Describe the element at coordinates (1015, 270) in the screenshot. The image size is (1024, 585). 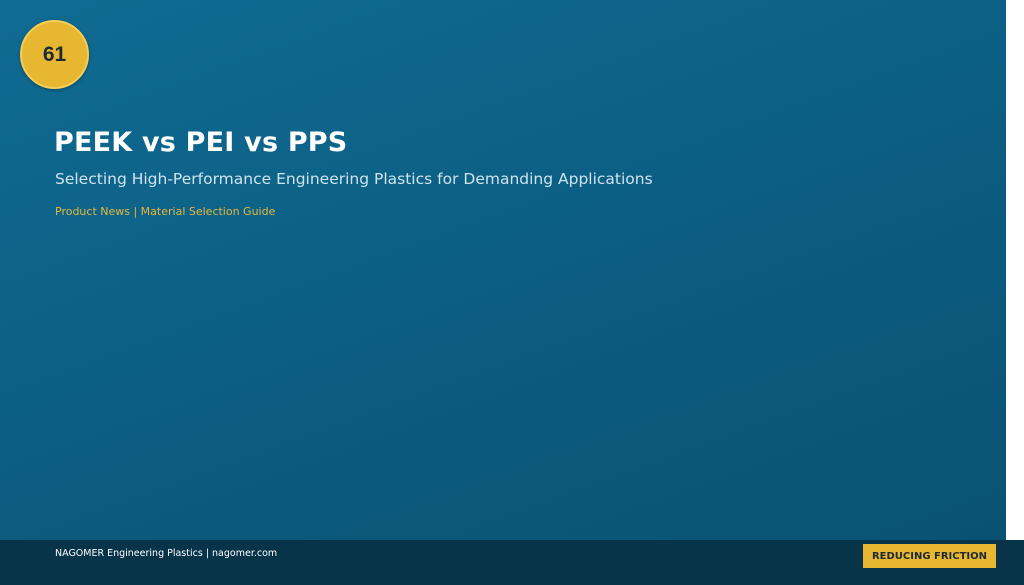
I see `right-margin` at that location.